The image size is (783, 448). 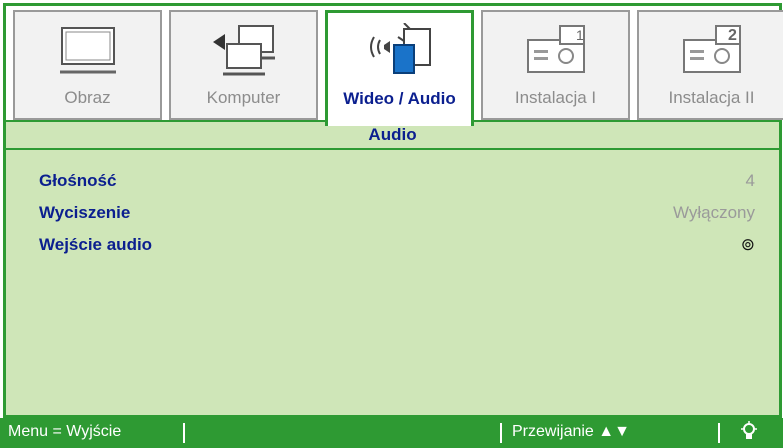 I want to click on setting-label: Wejście audio, so click(x=96, y=244).